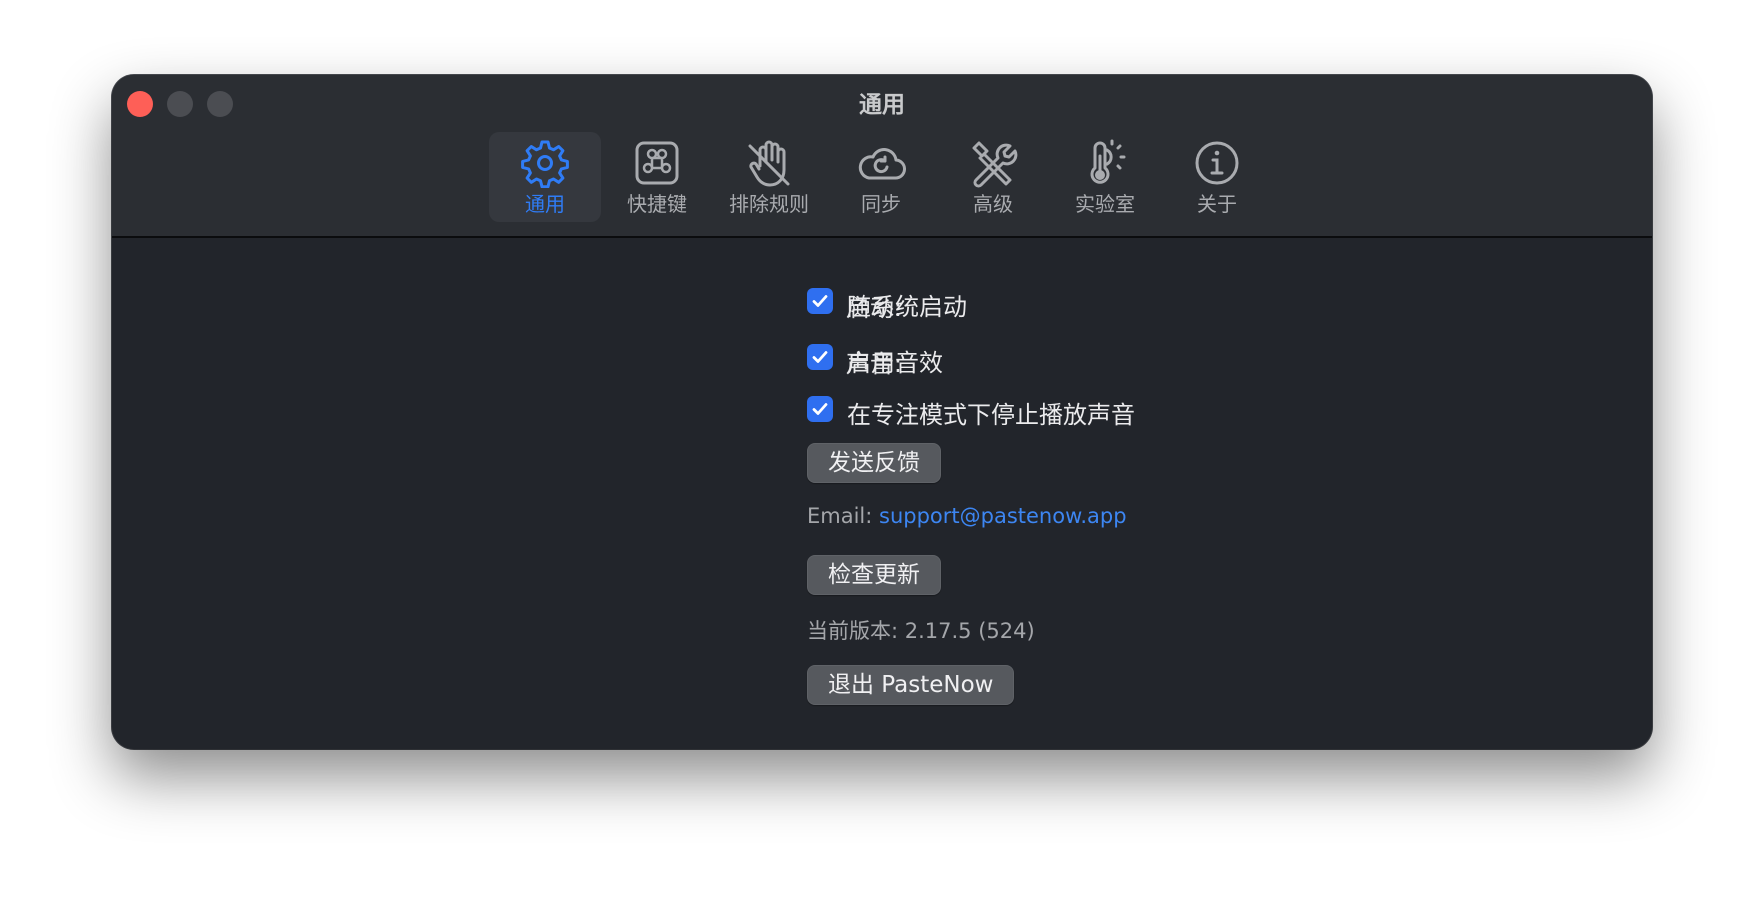  I want to click on window-title: 通用, so click(882, 105).